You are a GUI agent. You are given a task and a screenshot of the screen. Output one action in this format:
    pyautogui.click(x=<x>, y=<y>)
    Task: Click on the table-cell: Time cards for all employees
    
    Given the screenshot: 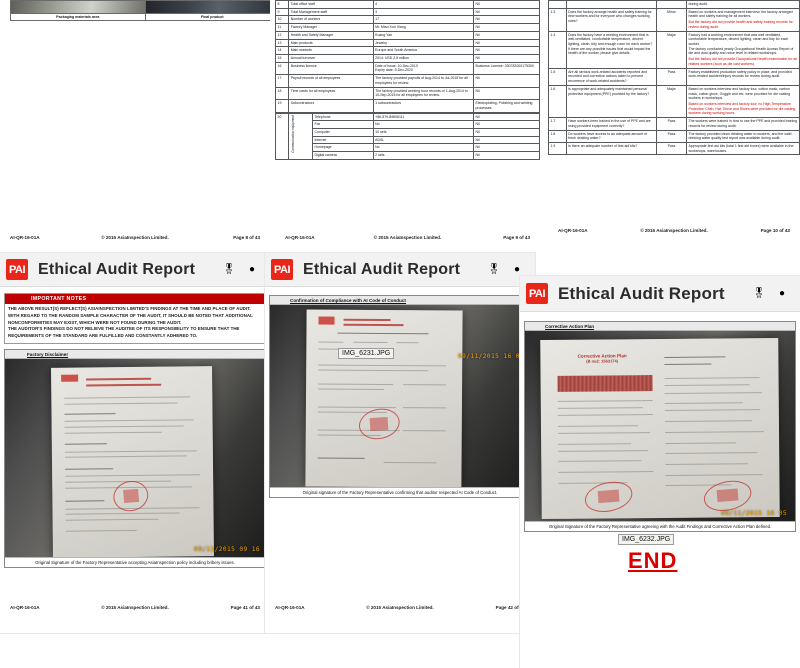 What is the action you would take?
    pyautogui.click(x=331, y=93)
    